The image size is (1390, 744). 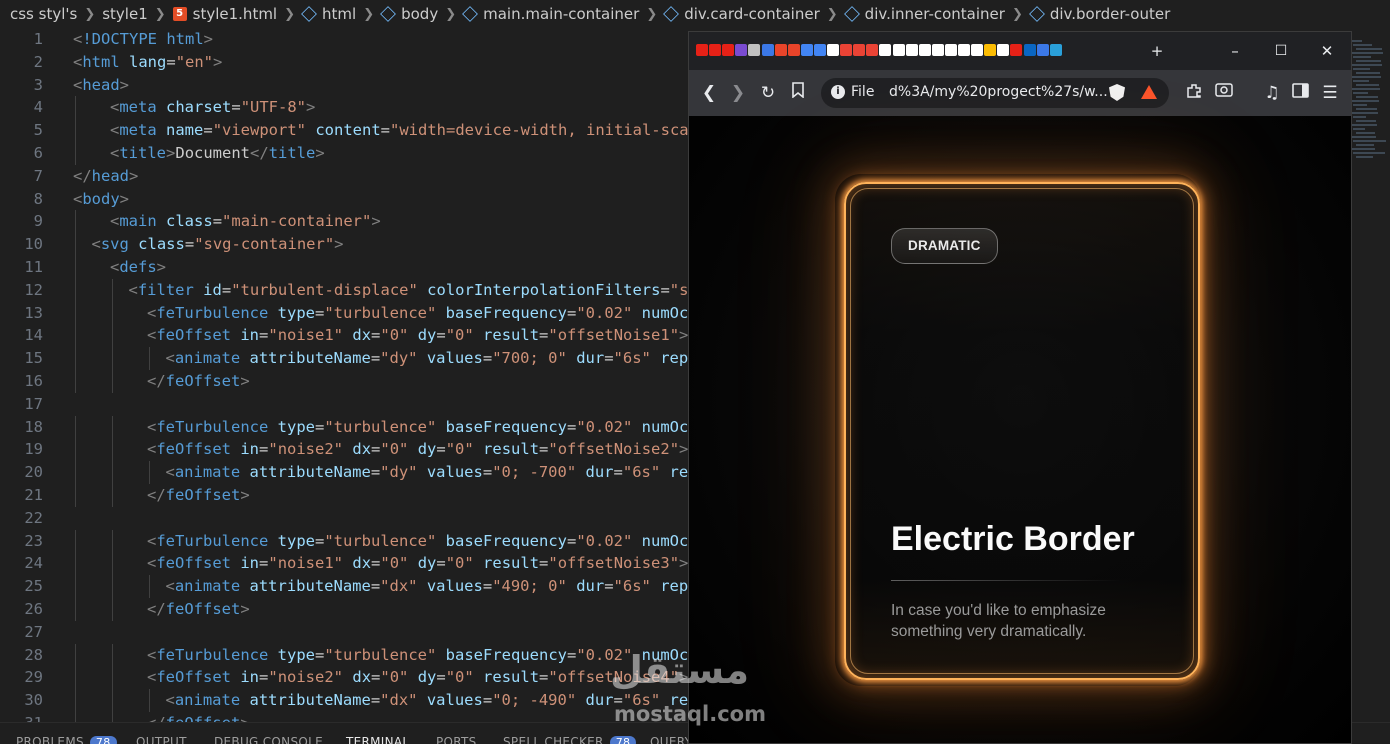 What do you see at coordinates (362, 449) in the screenshot?
I see `code-token: dx` at bounding box center [362, 449].